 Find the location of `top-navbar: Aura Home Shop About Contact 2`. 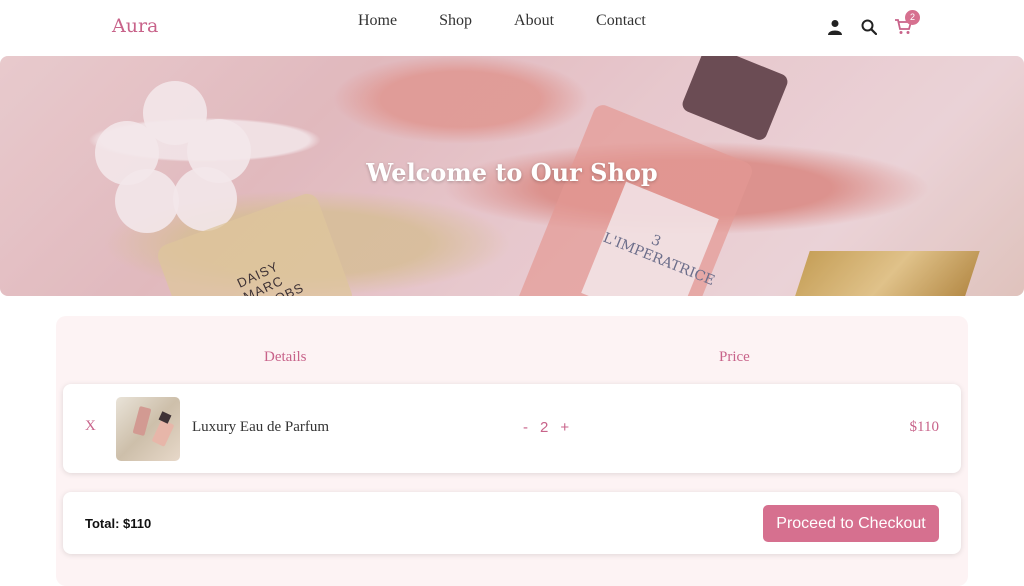

top-navbar: Aura Home Shop About Contact 2 is located at coordinates (512, 28).